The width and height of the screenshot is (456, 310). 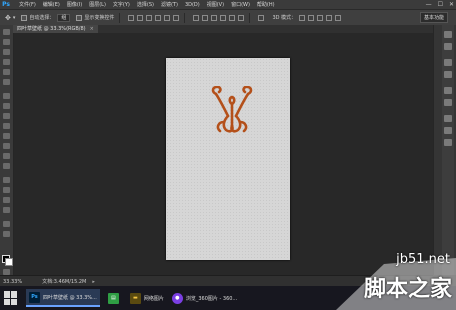 What do you see at coordinates (6, 224) in the screenshot?
I see `hand-tool-icon` at bounding box center [6, 224].